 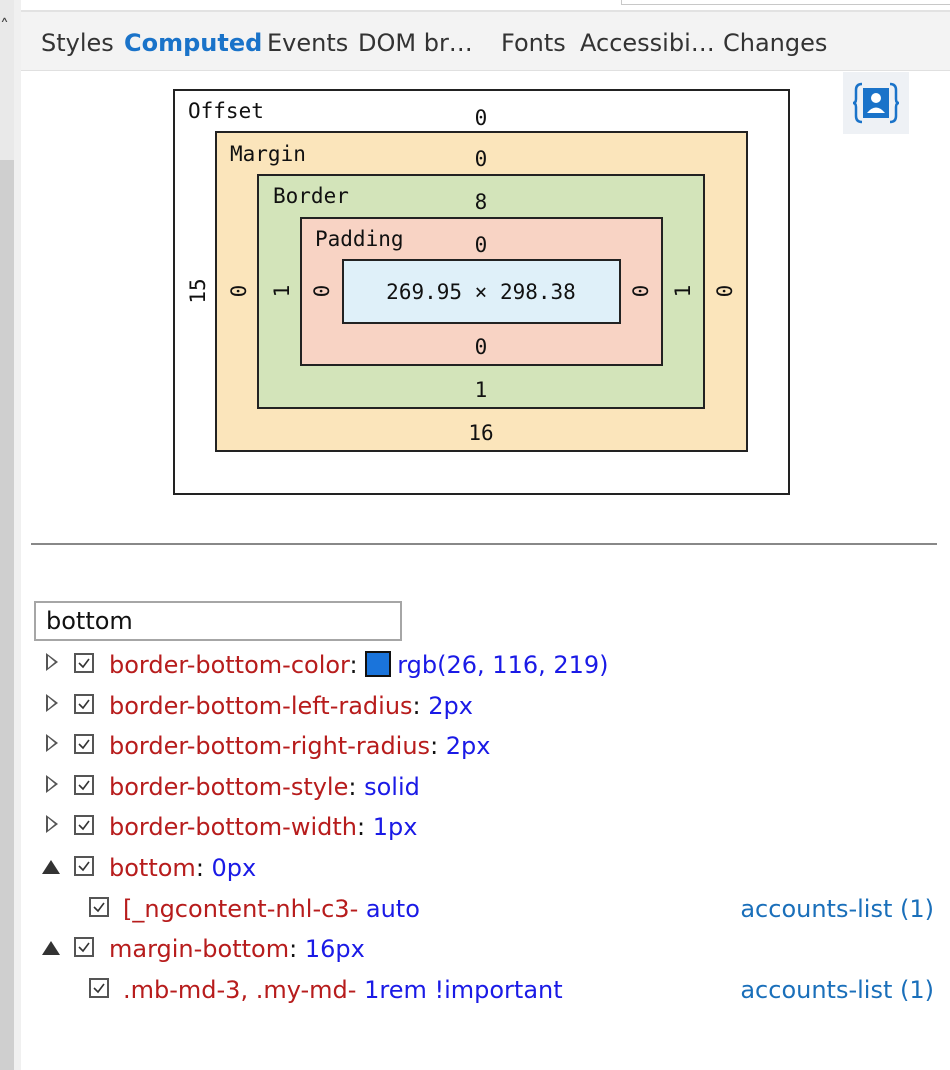 I want to click on computed-source-button, so click(x=876, y=103).